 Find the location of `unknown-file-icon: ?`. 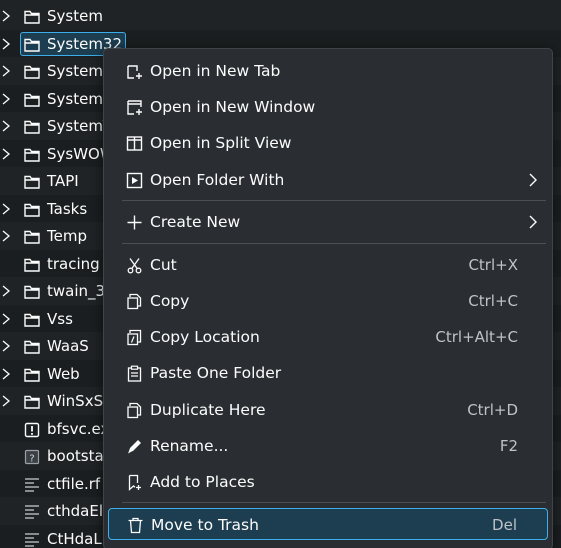

unknown-file-icon: ? is located at coordinates (32, 457).